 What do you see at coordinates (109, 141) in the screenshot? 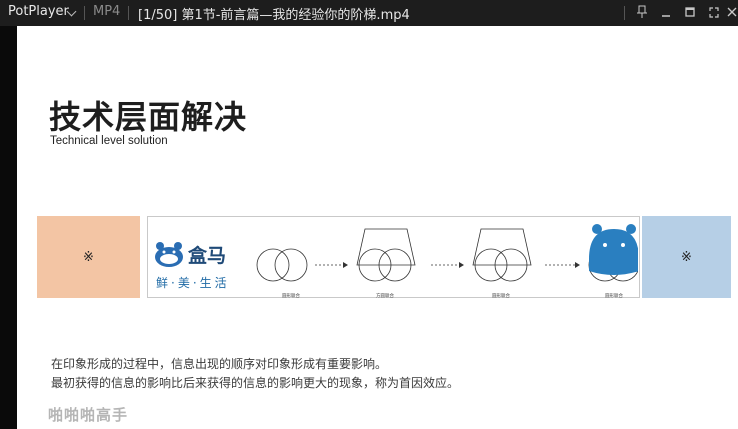
I see `slide-subtitle: Technical level solution` at bounding box center [109, 141].